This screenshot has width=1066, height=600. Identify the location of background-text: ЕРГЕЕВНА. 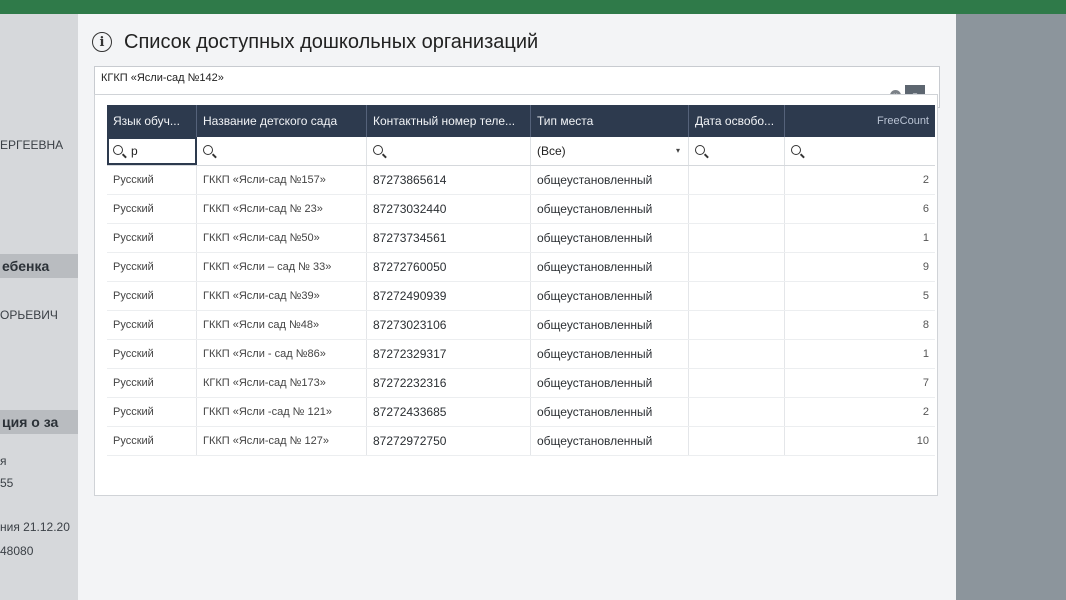
(32, 145).